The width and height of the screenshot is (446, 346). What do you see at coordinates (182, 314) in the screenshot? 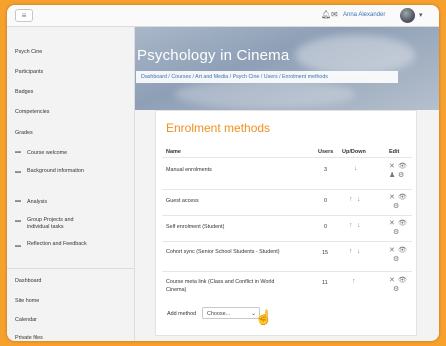
I see `add-method-label: Add method` at bounding box center [182, 314].